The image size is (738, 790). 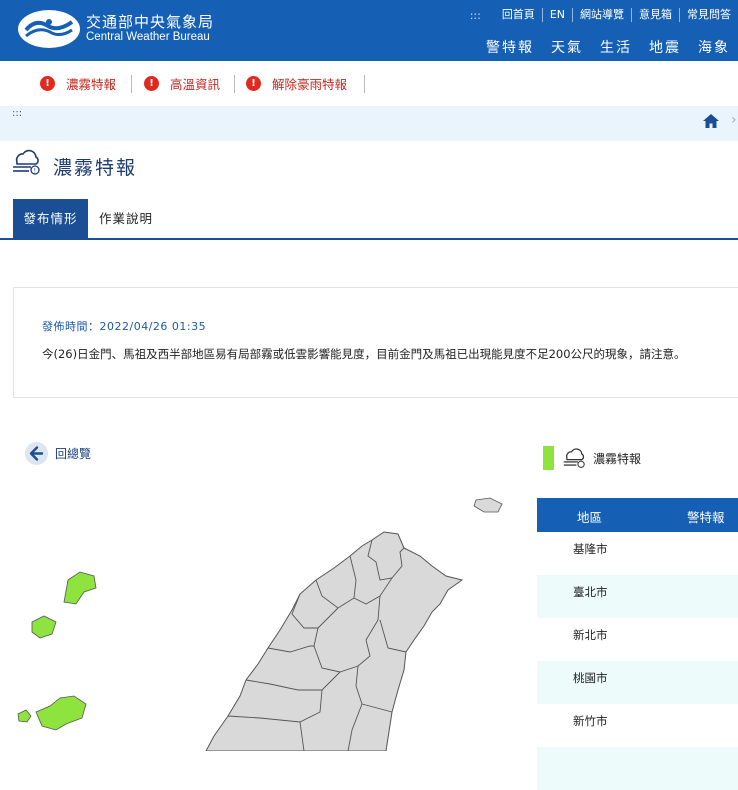 I want to click on home-link: 回首頁, so click(x=518, y=15).